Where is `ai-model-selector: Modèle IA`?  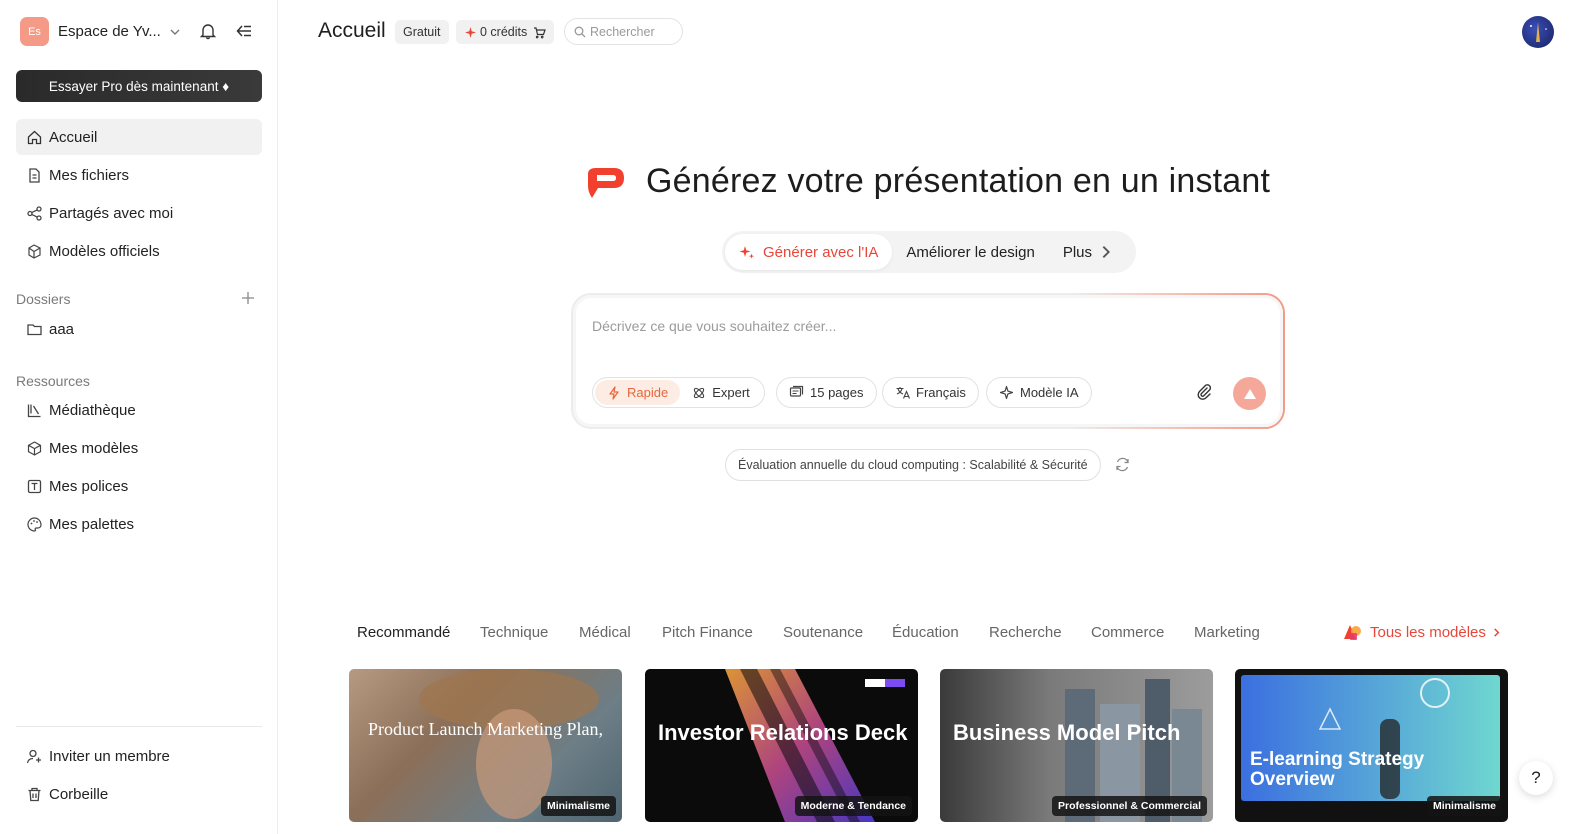 ai-model-selector: Modèle IA is located at coordinates (1039, 392).